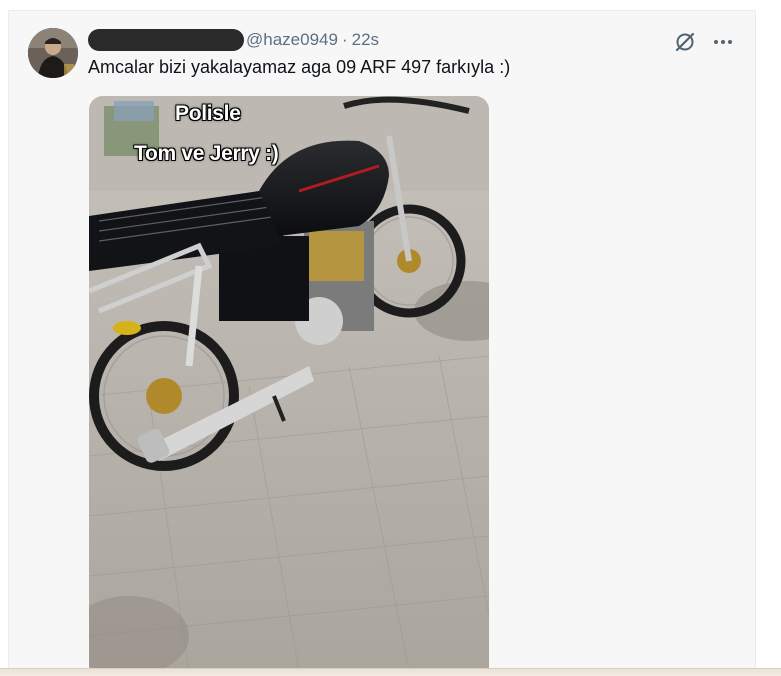 The height and width of the screenshot is (676, 781). Describe the element at coordinates (685, 42) in the screenshot. I see `grok-icon` at that location.